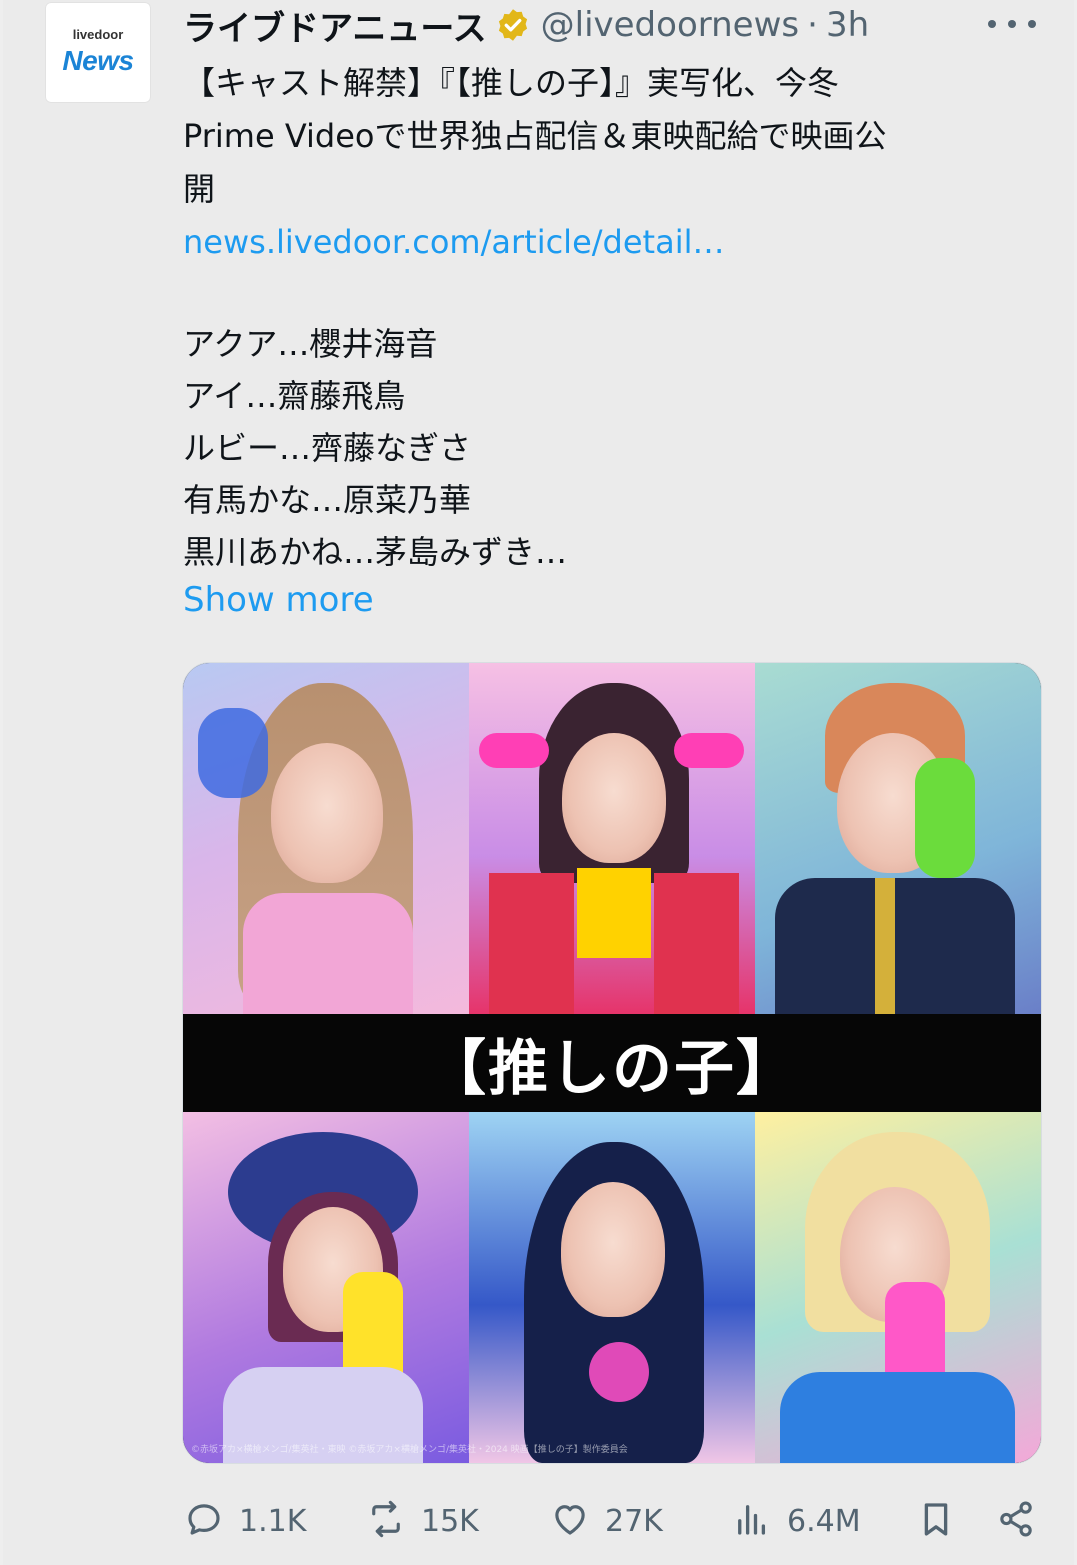 The height and width of the screenshot is (1565, 1077). I want to click on cast-line: アクア…櫻井海音, so click(310, 344).